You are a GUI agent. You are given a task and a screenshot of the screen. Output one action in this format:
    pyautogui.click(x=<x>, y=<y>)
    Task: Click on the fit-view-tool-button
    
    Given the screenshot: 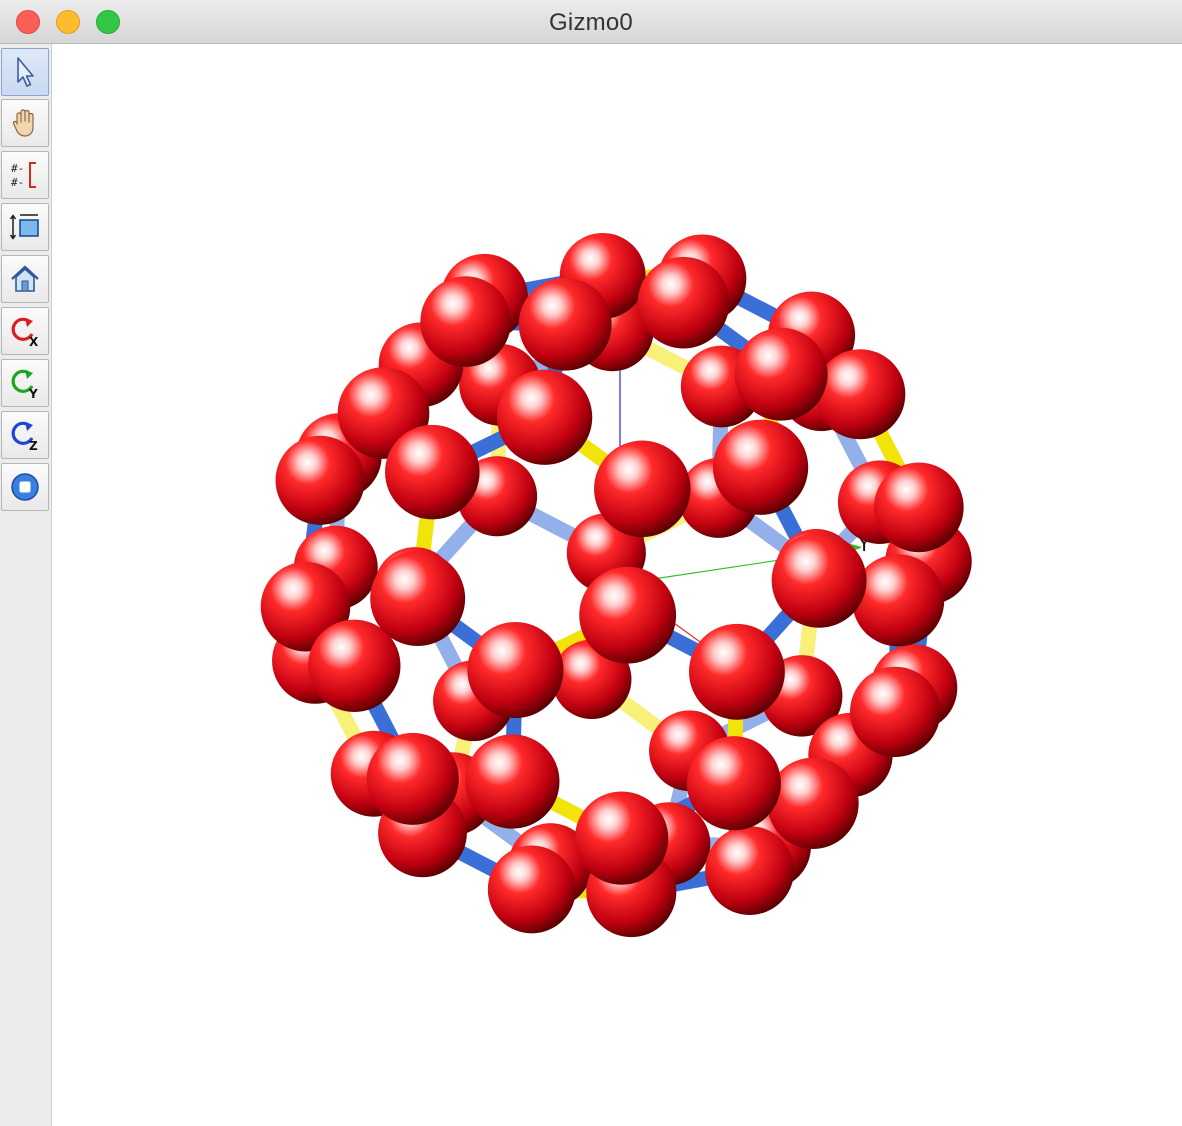 What is the action you would take?
    pyautogui.click(x=25, y=227)
    